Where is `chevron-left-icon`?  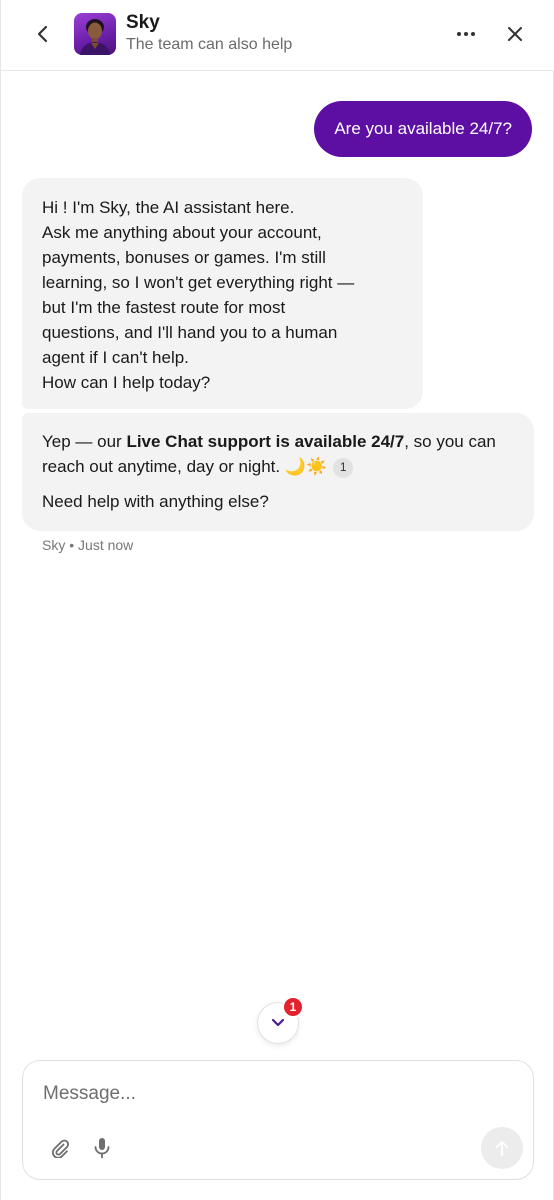
chevron-left-icon is located at coordinates (42, 34).